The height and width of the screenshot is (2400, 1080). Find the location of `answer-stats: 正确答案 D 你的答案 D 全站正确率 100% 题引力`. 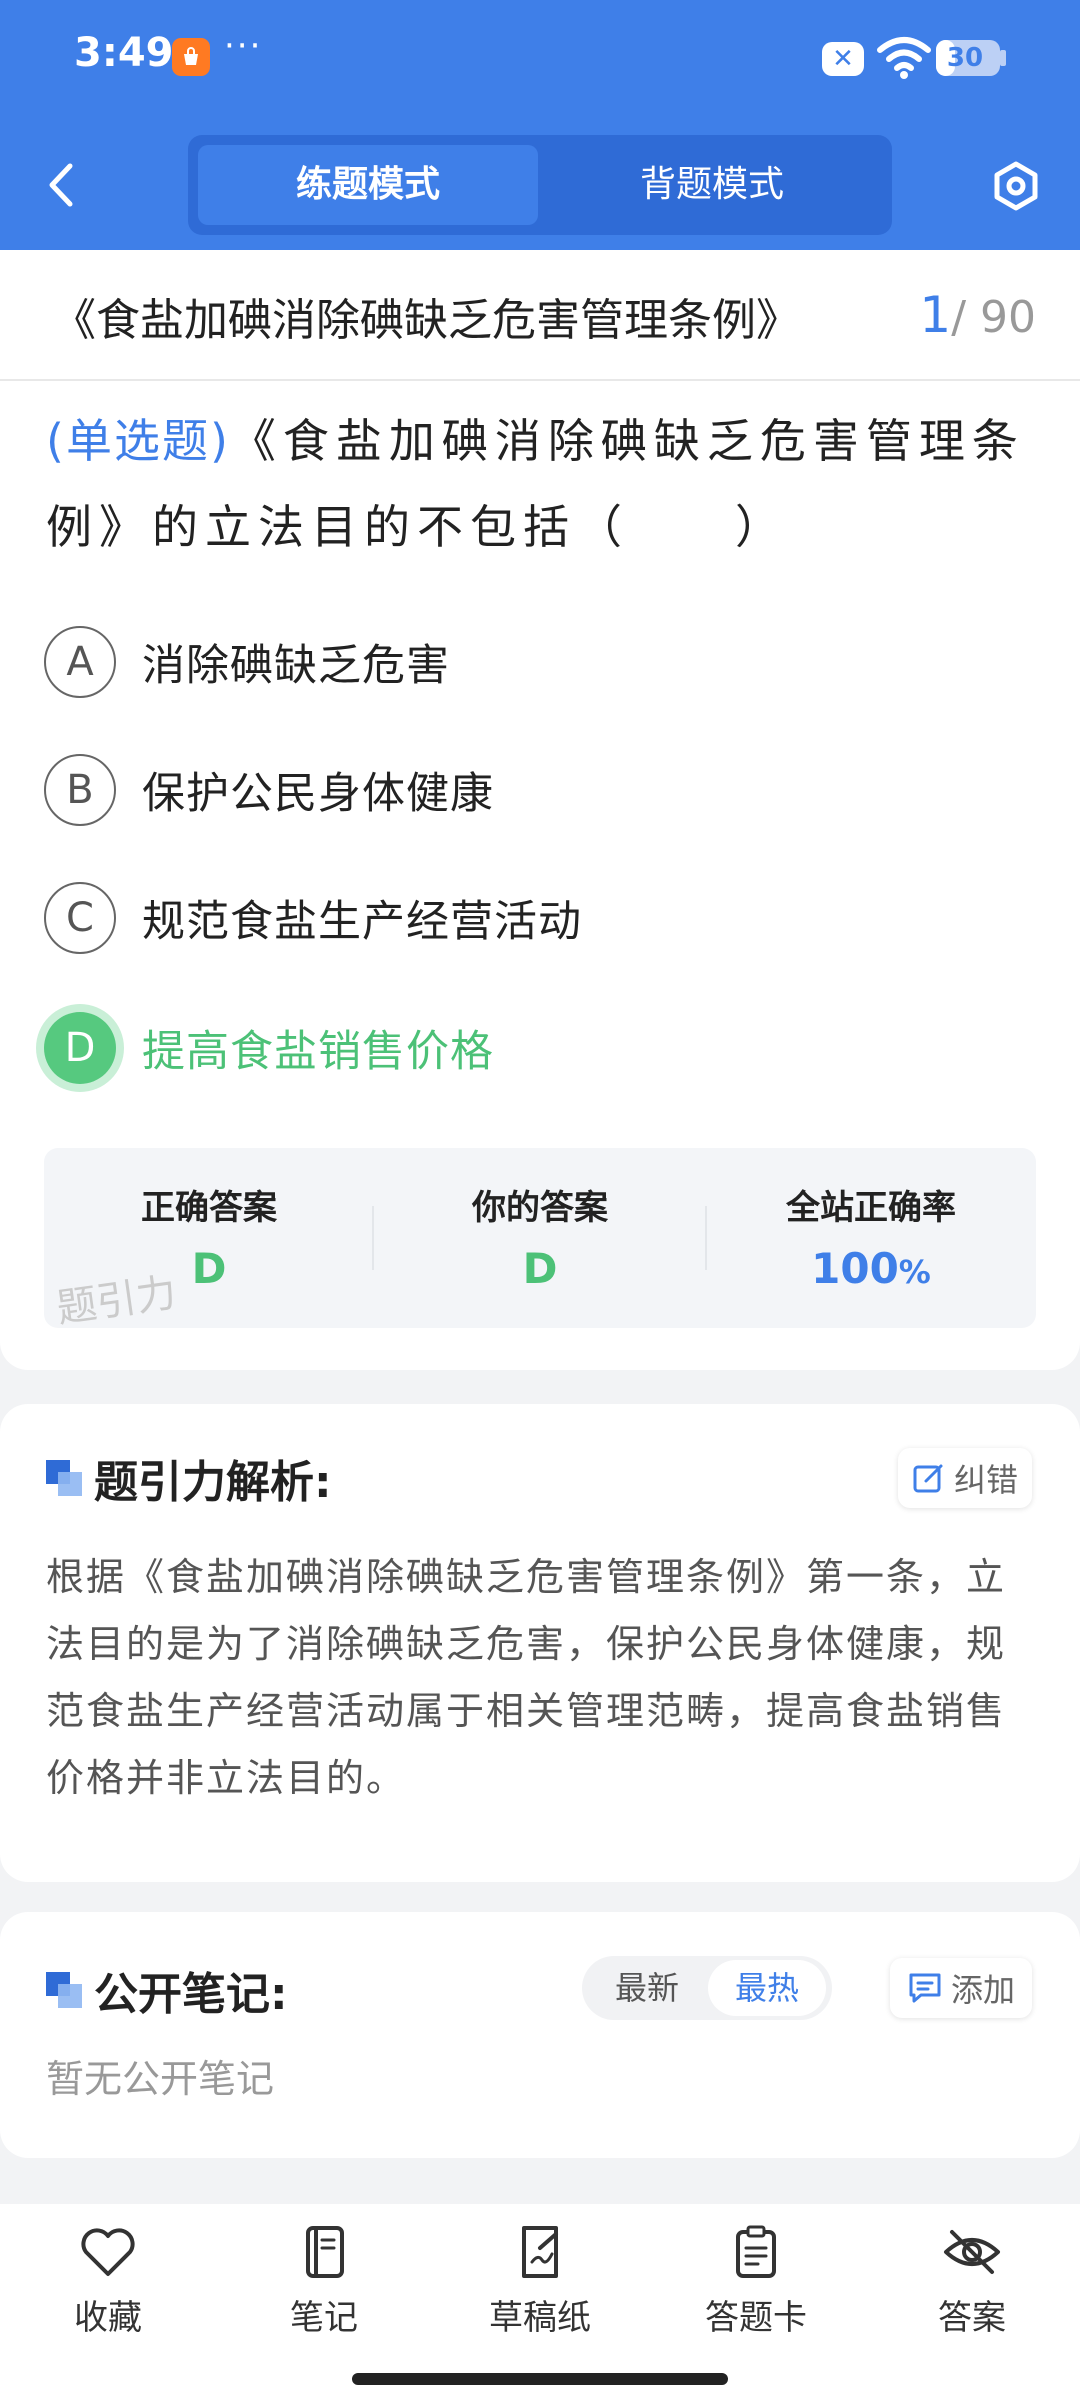

answer-stats: 正确答案 D 你的答案 D 全站正确率 100% 题引力 is located at coordinates (540, 1238).